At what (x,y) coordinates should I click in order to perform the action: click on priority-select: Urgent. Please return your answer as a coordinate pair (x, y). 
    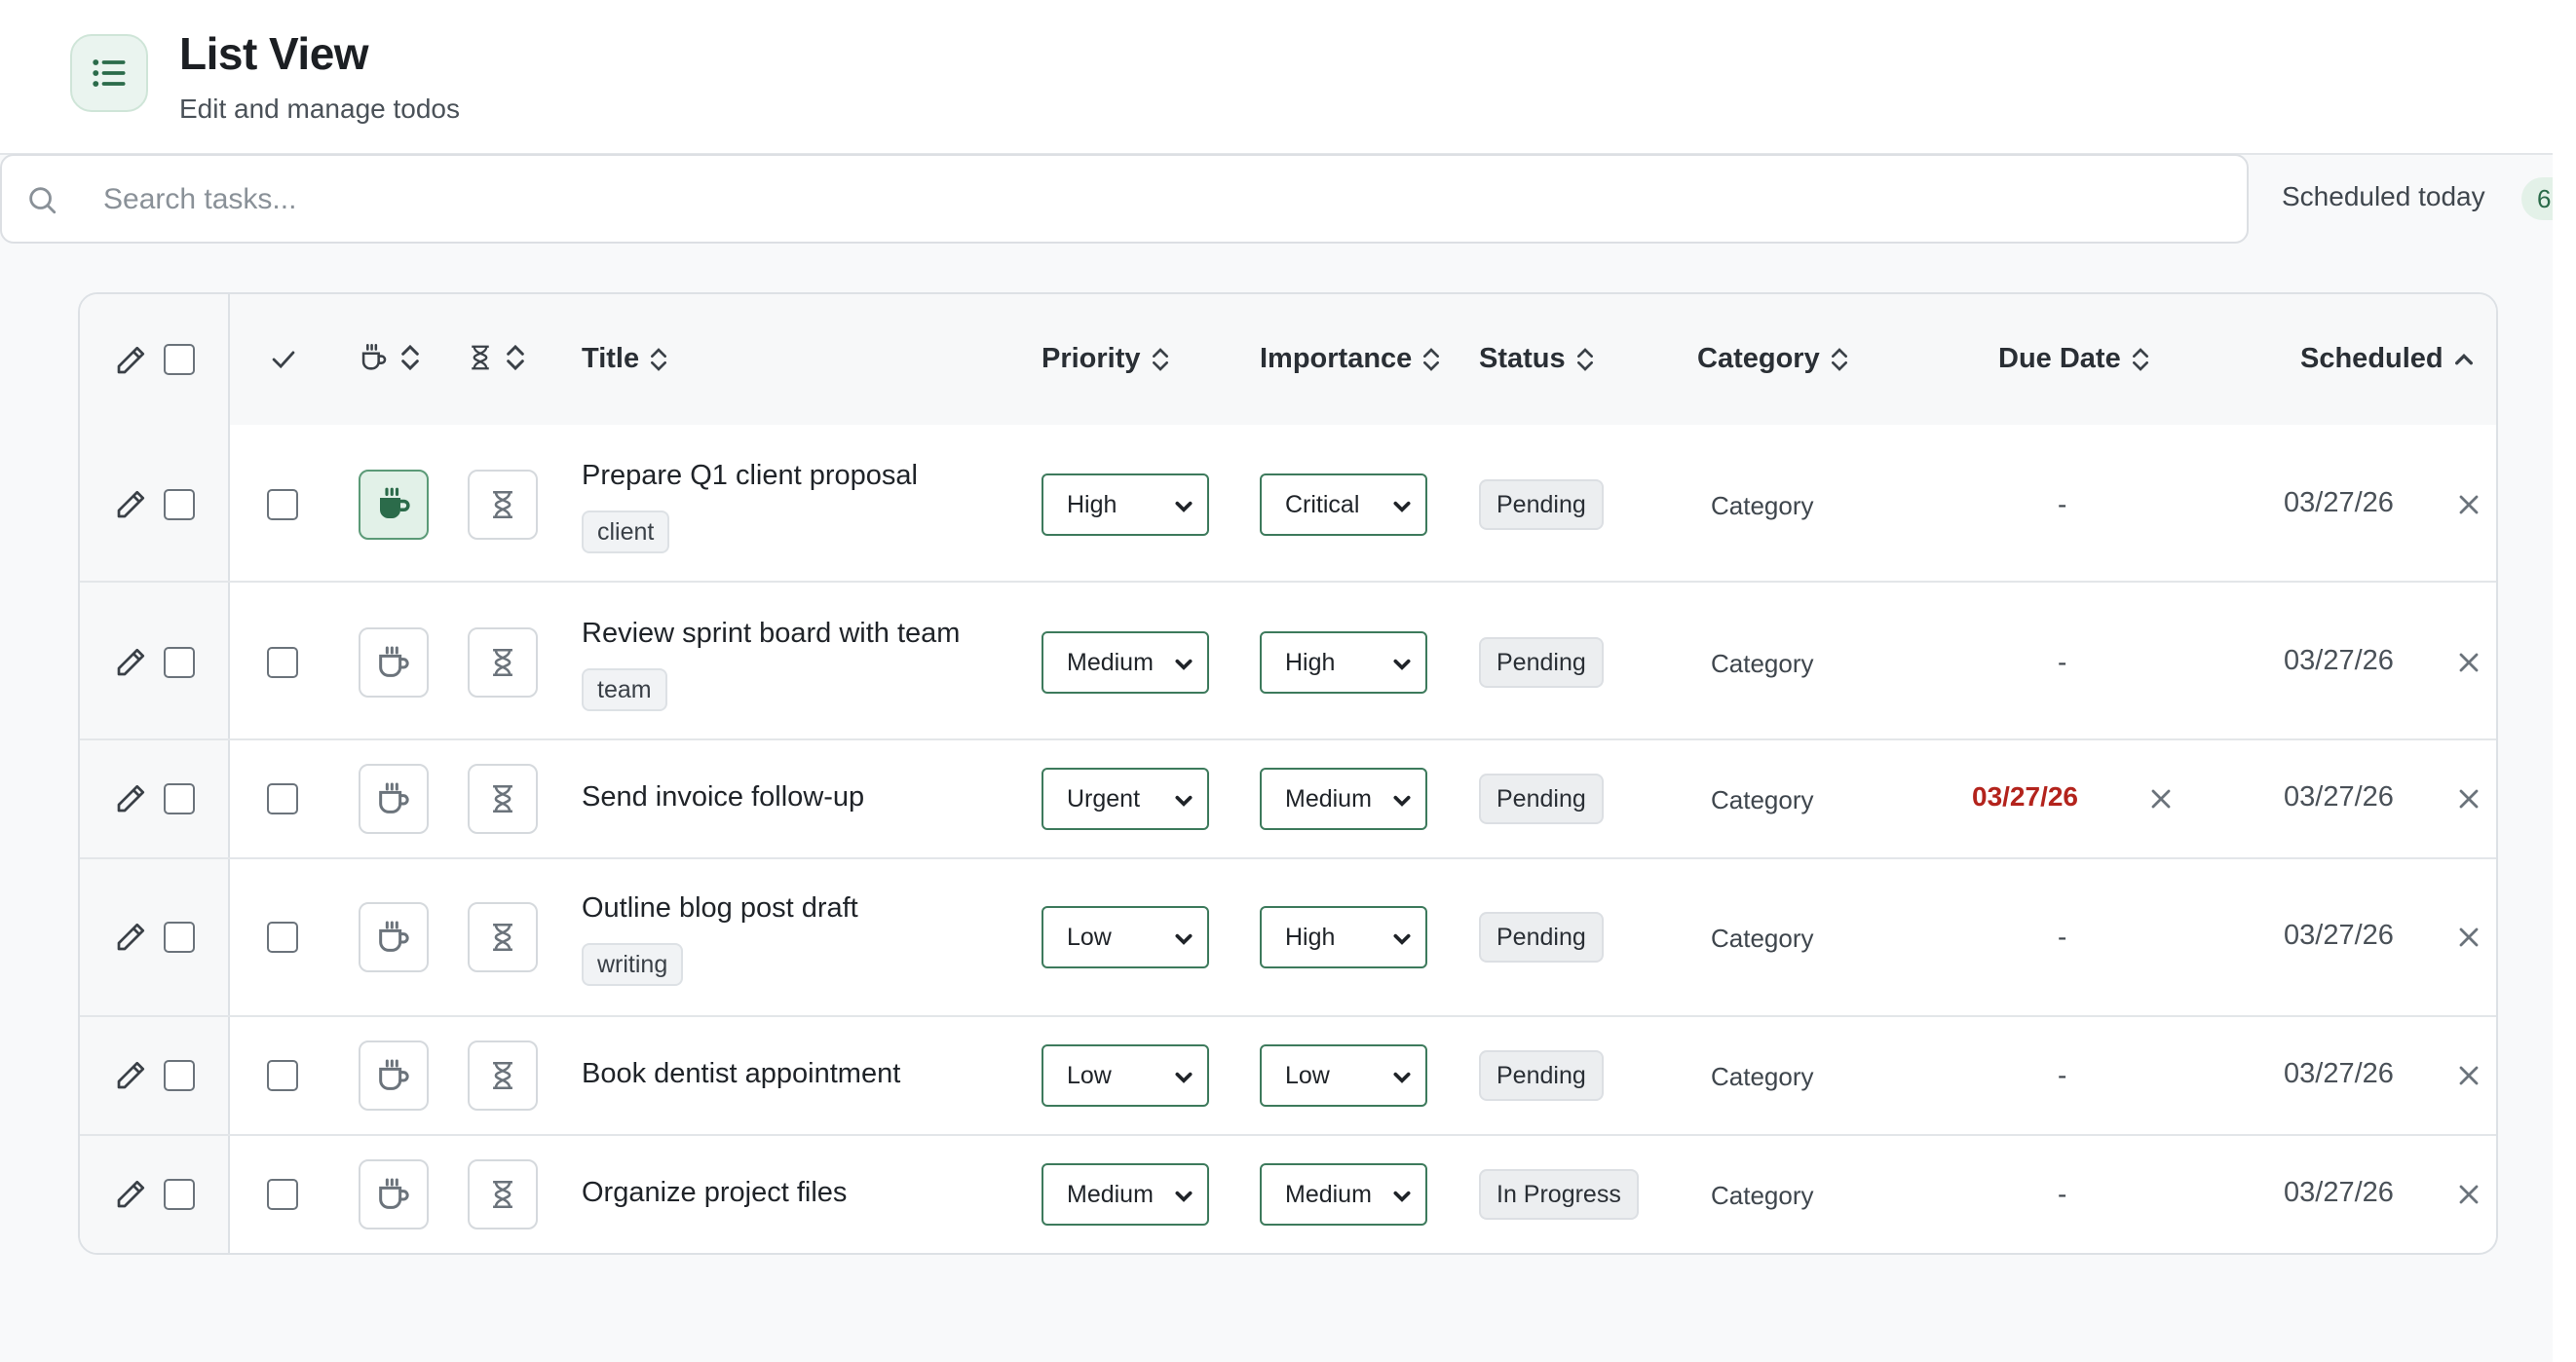
    Looking at the image, I should click on (1125, 799).